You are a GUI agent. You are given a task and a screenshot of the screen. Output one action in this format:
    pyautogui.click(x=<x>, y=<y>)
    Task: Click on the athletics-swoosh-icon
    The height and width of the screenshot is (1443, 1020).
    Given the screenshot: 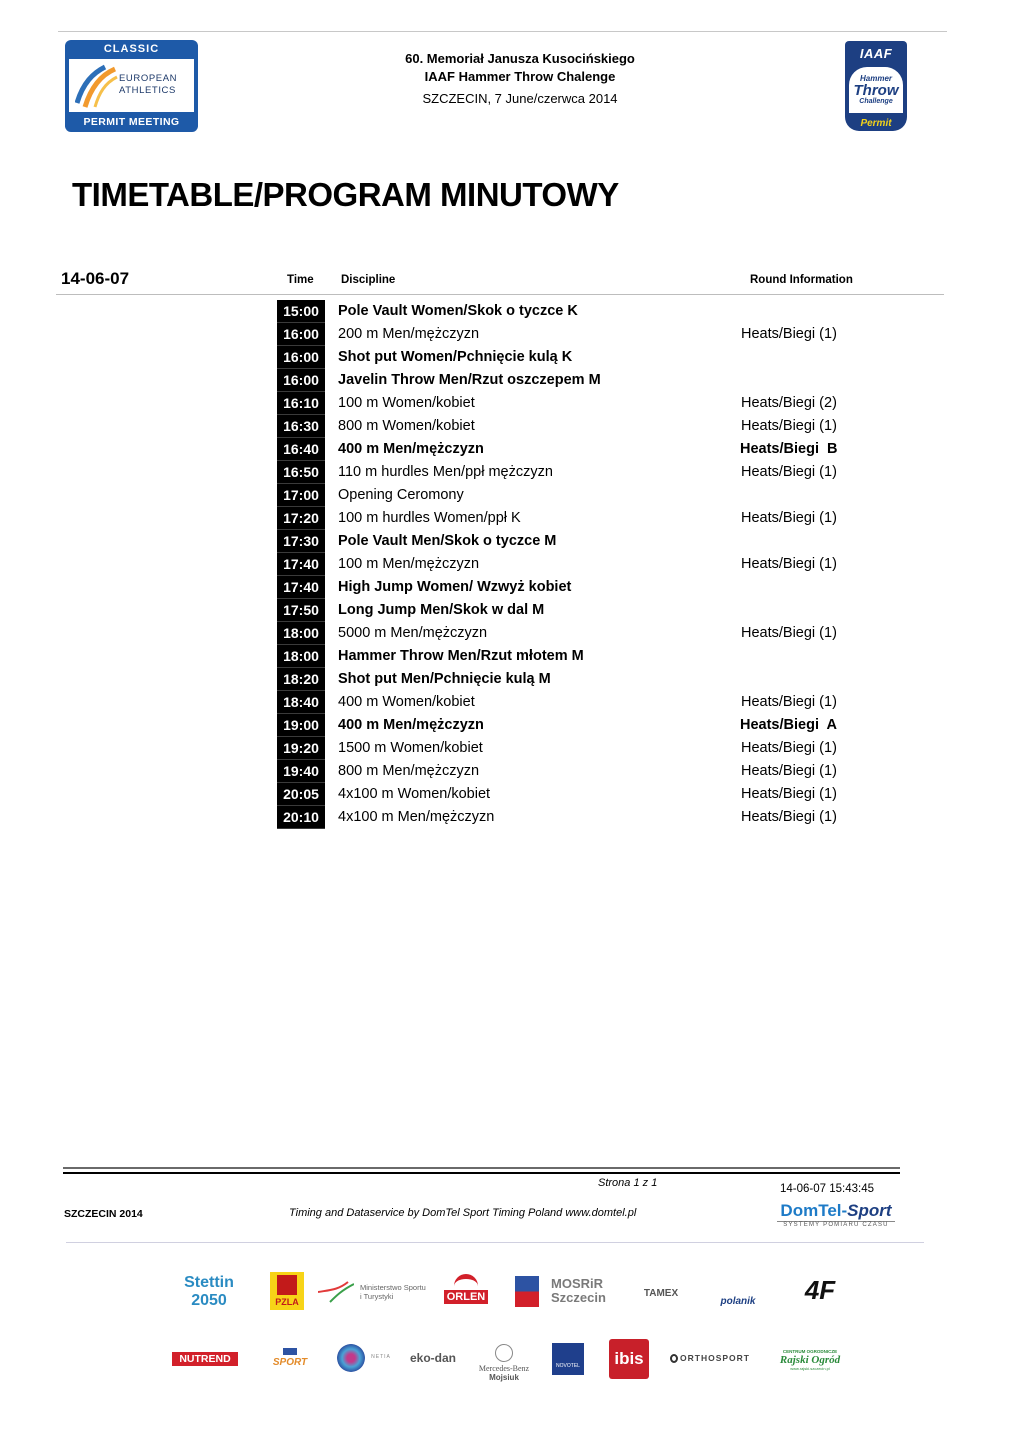 What is the action you would take?
    pyautogui.click(x=96, y=86)
    